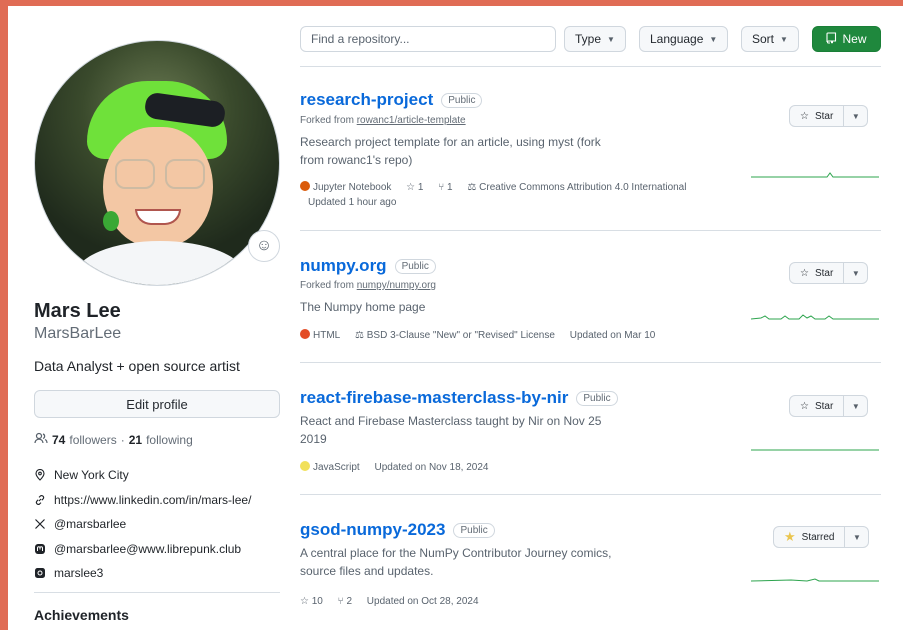 Image resolution: width=903 pixels, height=630 pixels. Describe the element at coordinates (428, 39) in the screenshot. I see `find-repository-input` at that location.